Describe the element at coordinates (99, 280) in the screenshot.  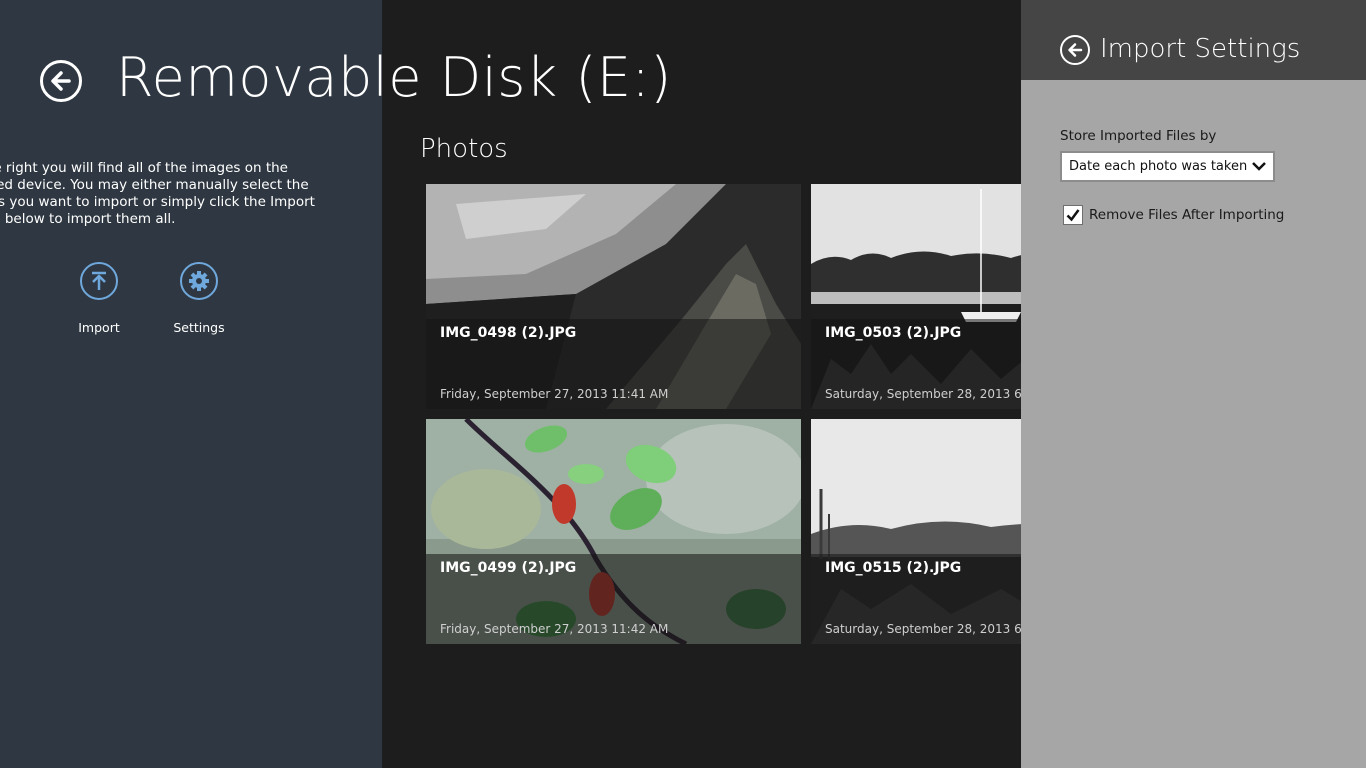
I see `upload-arrow-icon` at that location.